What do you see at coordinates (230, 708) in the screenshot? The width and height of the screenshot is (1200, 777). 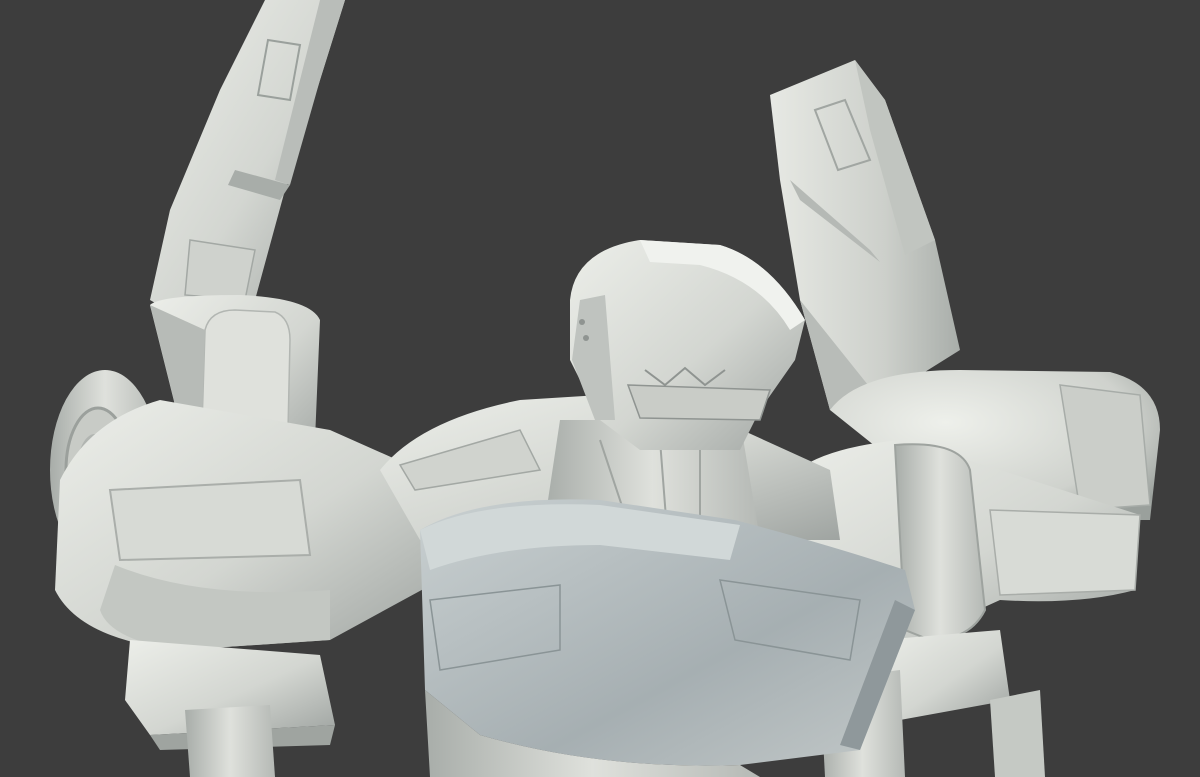 I see `left-hip-block` at bounding box center [230, 708].